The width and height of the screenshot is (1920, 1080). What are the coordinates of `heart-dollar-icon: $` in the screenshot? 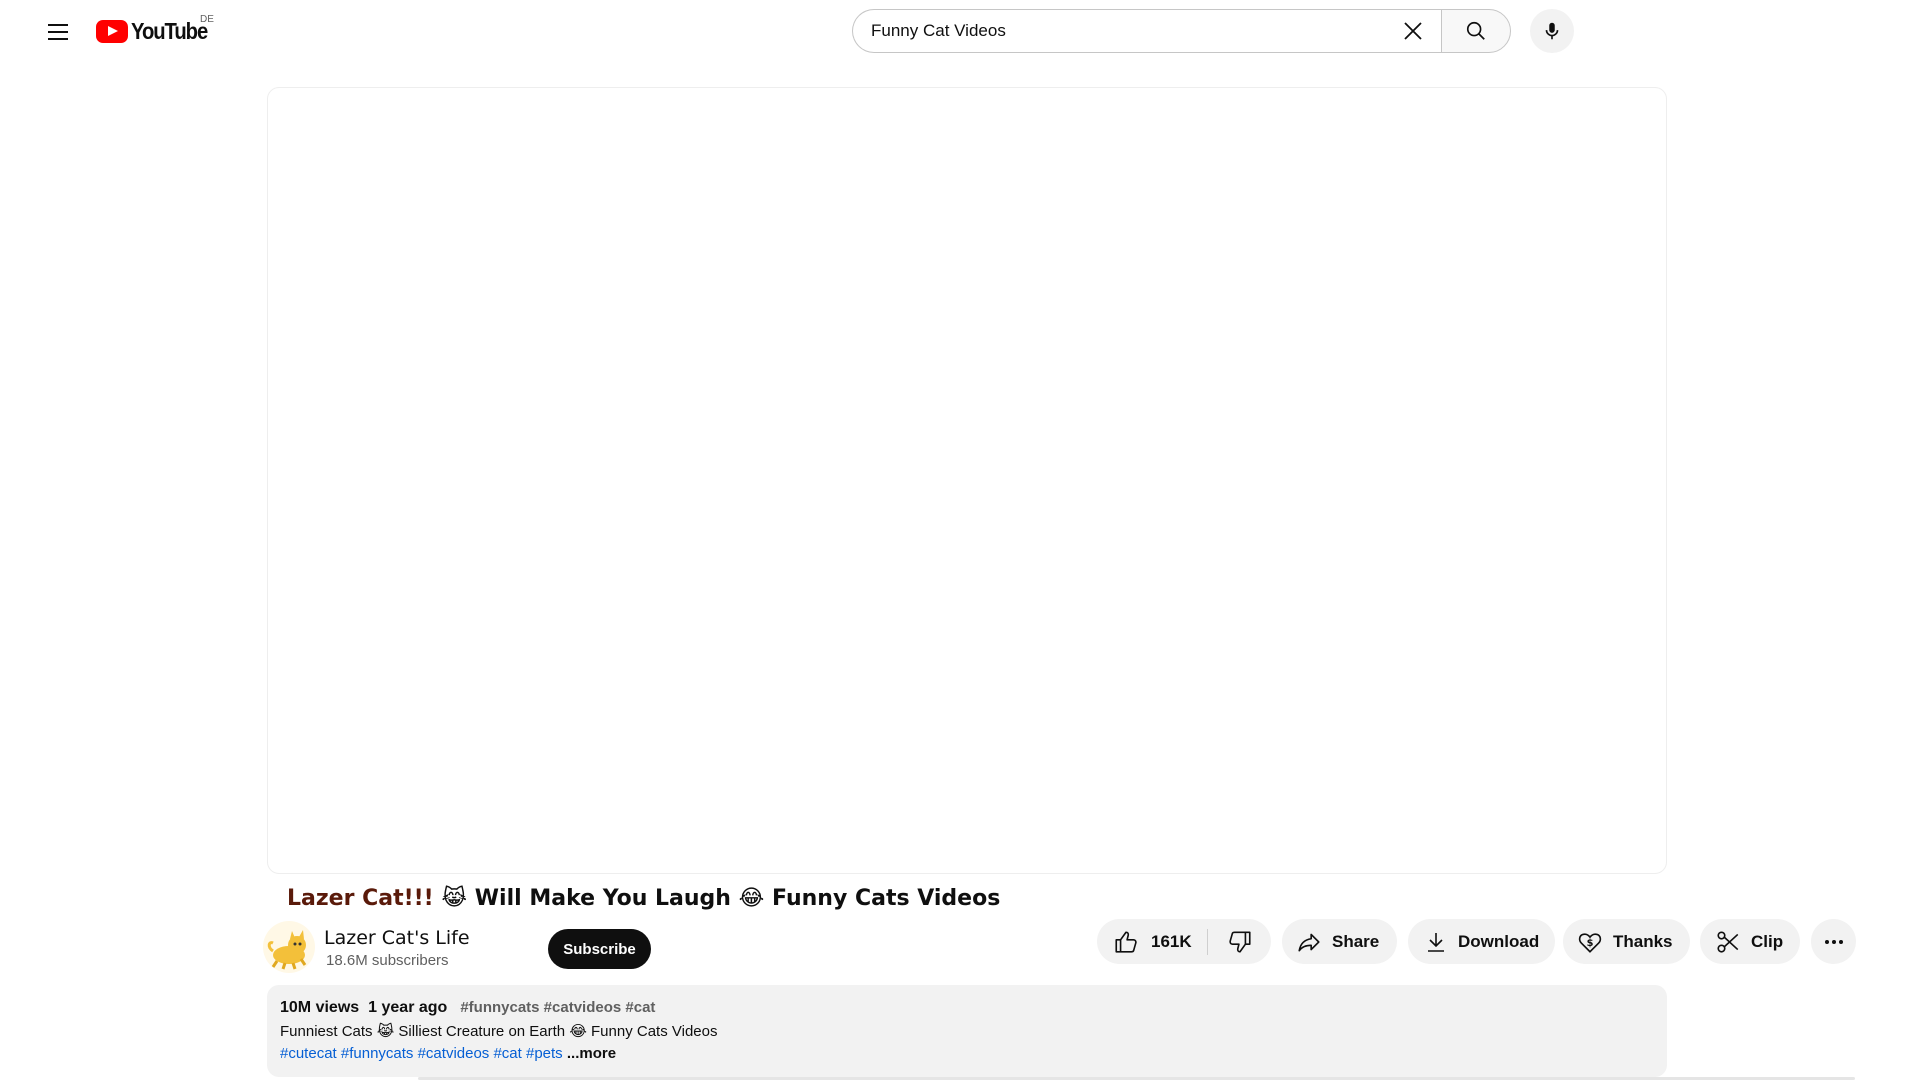 It's located at (1590, 942).